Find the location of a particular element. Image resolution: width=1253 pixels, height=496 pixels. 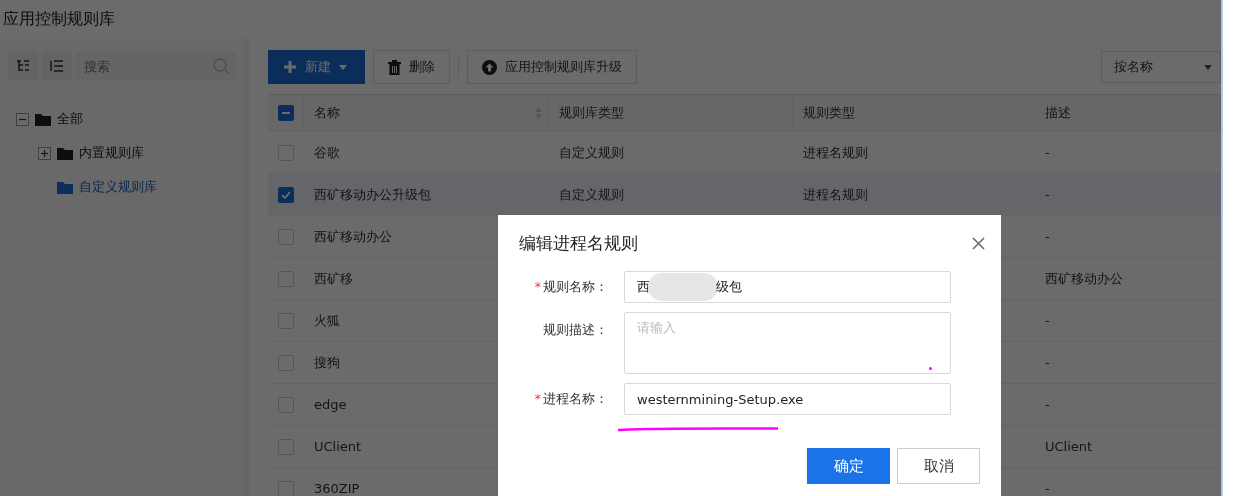

column-header: 规则库类型 is located at coordinates (591, 113).